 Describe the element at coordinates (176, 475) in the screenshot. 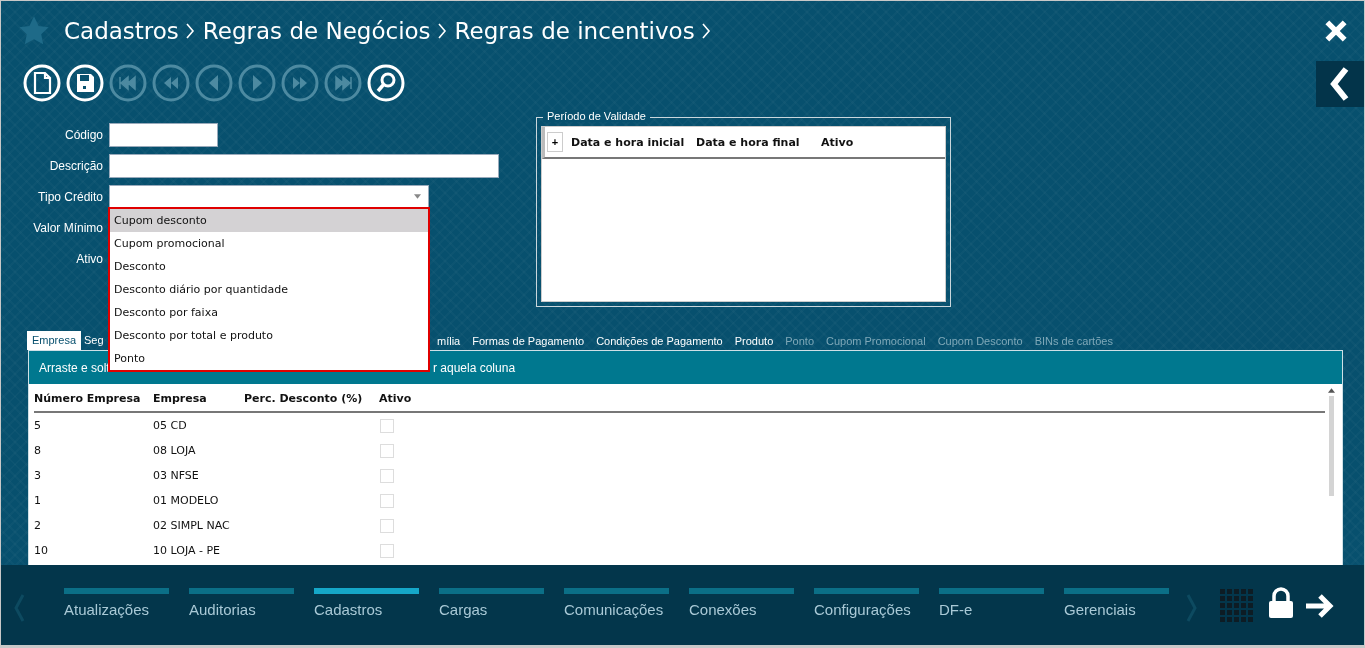

I see `table-cell-text: 03 NFSE` at that location.